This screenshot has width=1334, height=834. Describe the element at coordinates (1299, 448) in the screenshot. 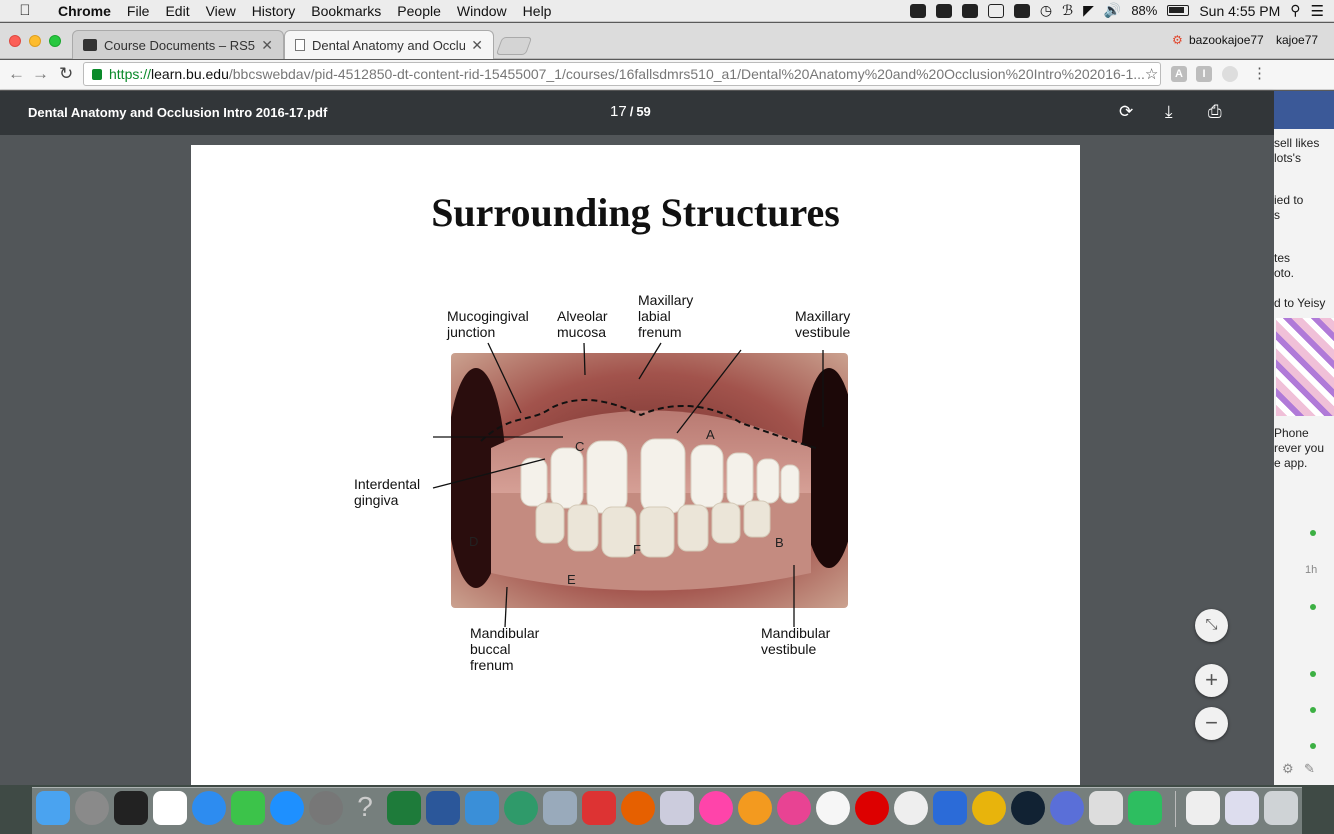

I see `feed-snippet: Phone rever you e app.` at that location.